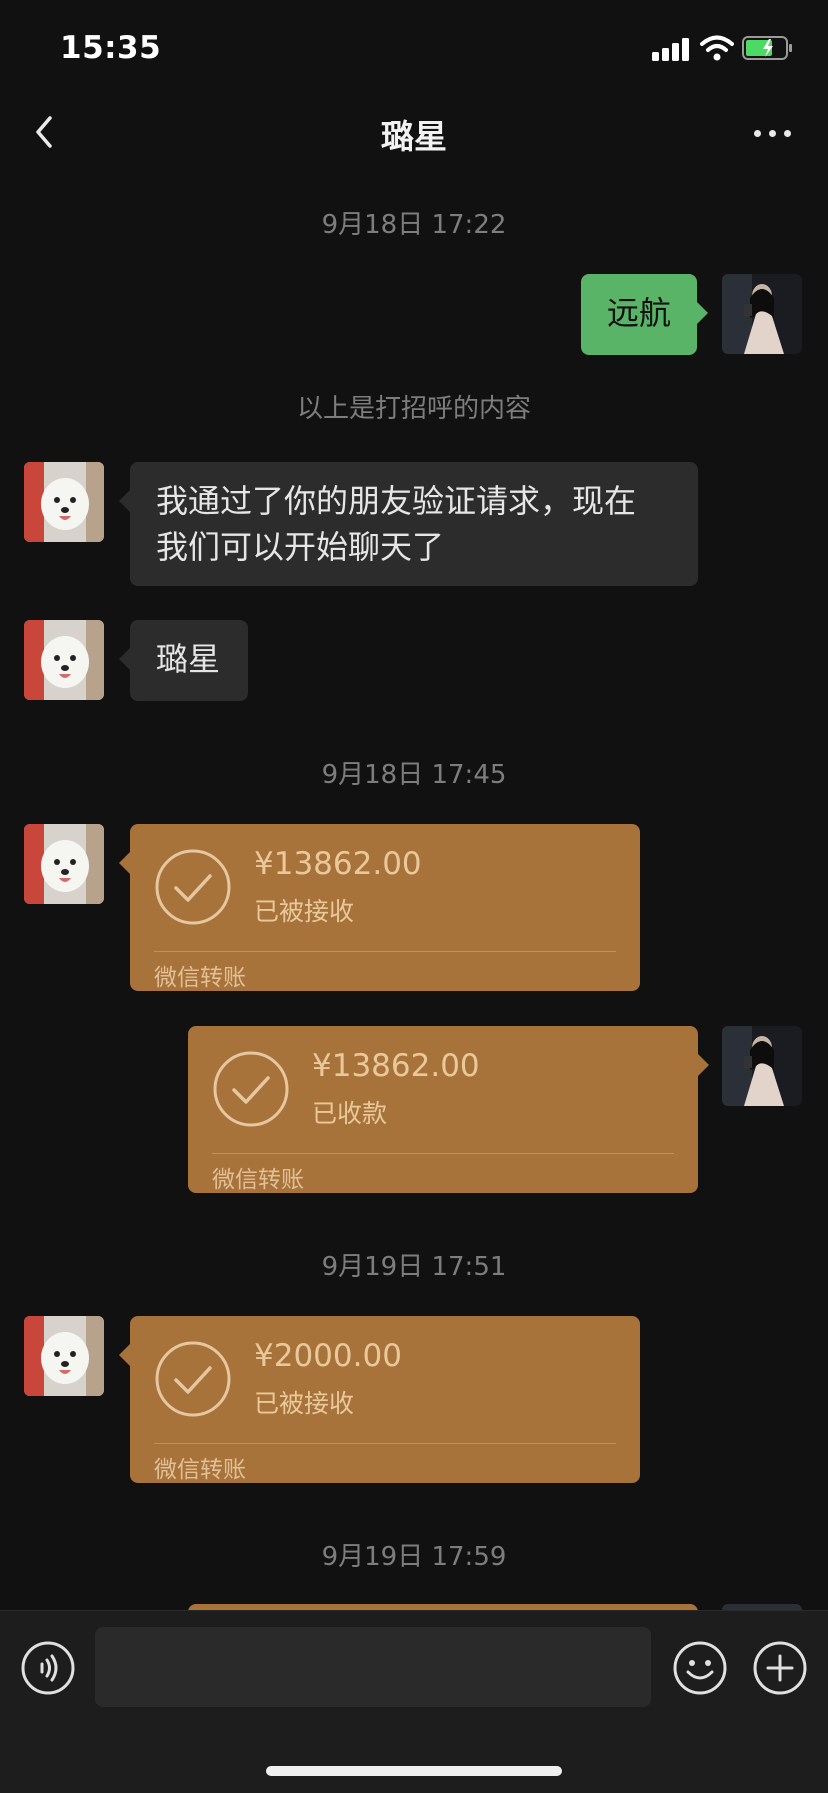 Image resolution: width=828 pixels, height=1793 pixels. I want to click on battery-icon, so click(767, 48).